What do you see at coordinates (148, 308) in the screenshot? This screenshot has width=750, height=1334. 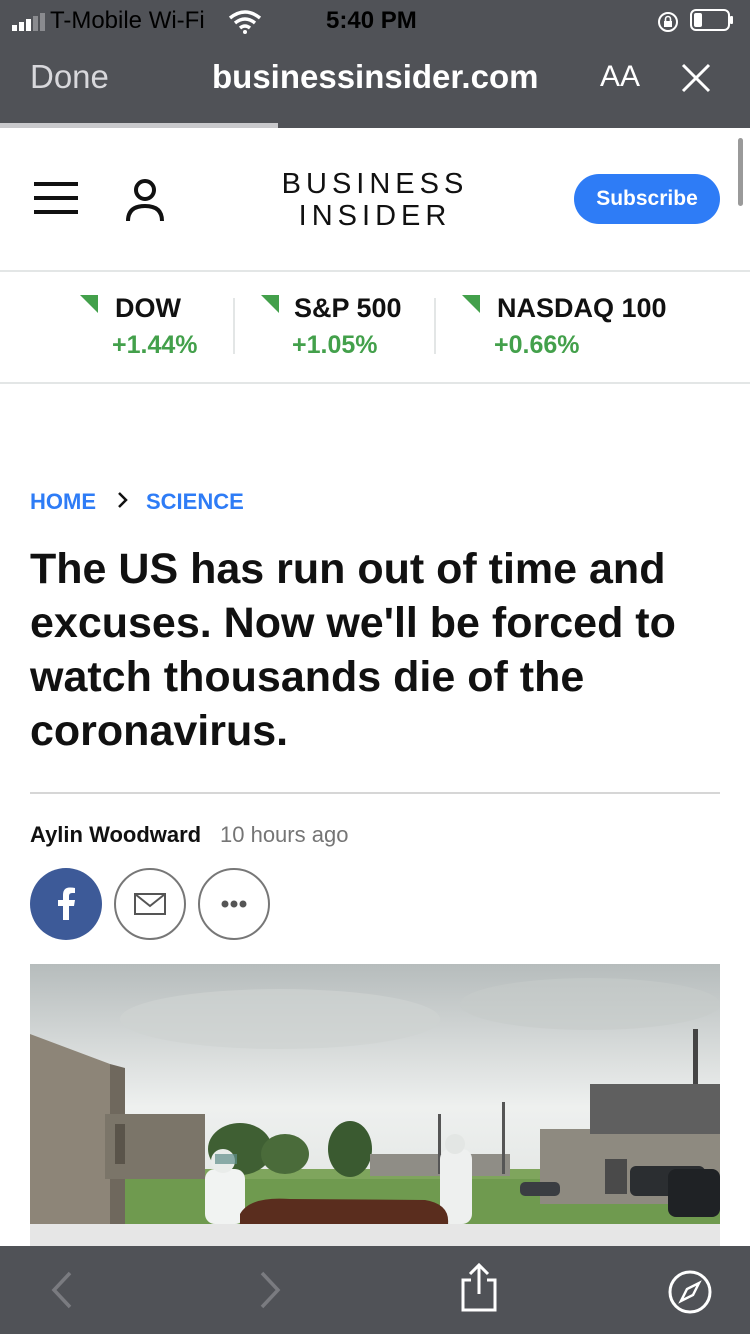 I see `ticker-name-dow: DOW` at bounding box center [148, 308].